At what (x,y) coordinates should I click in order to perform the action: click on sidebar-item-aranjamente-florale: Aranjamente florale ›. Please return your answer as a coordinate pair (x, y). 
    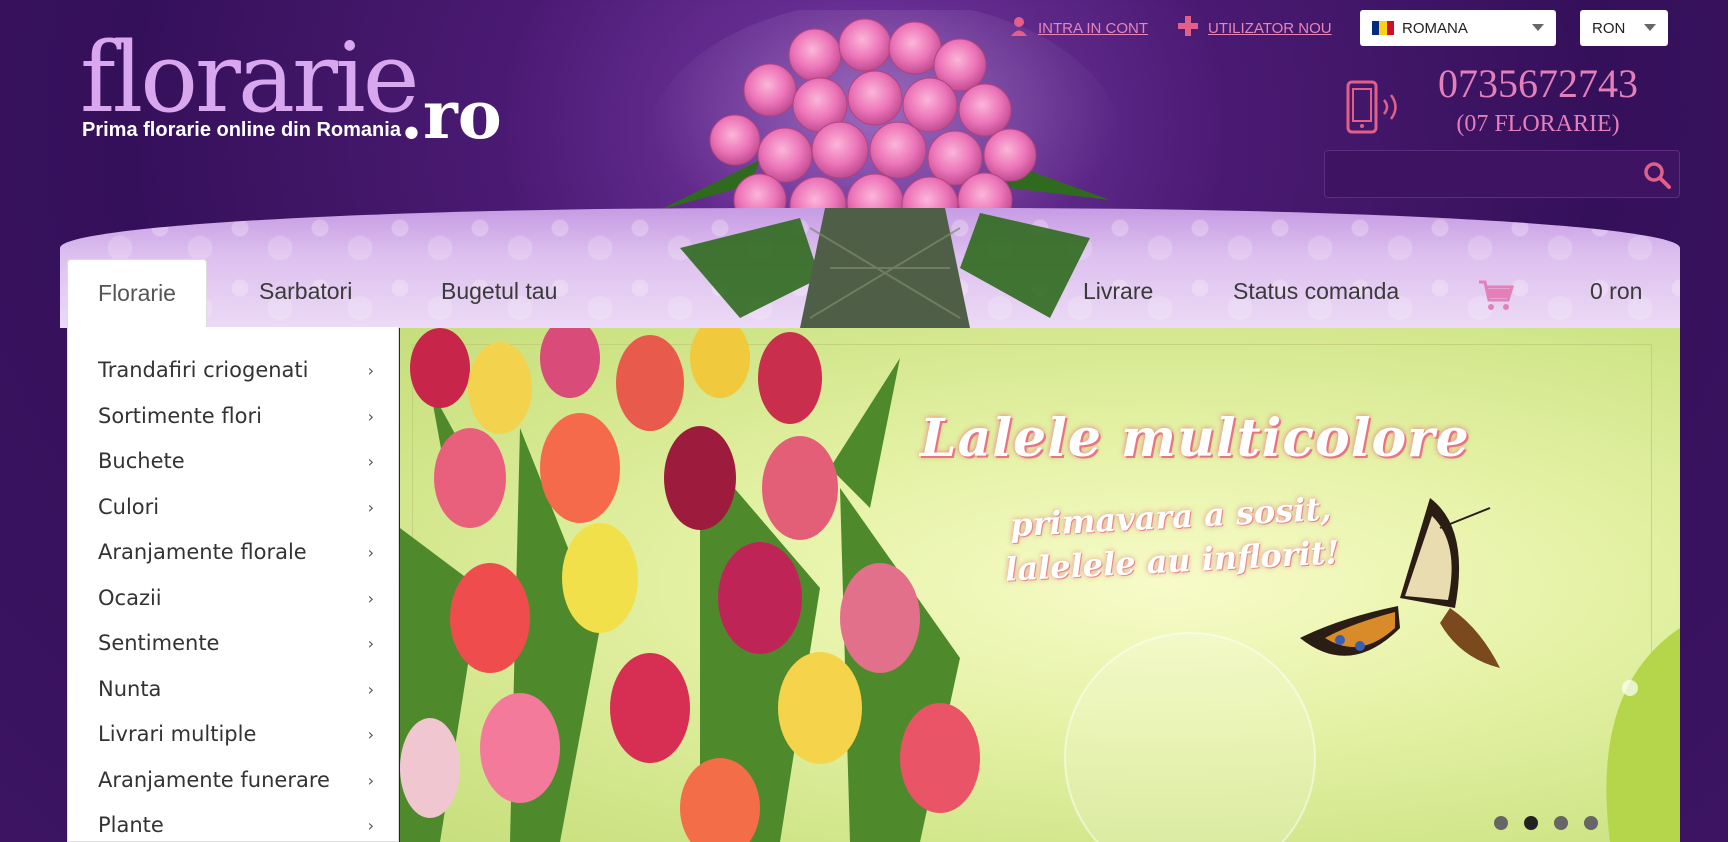
    Looking at the image, I should click on (238, 552).